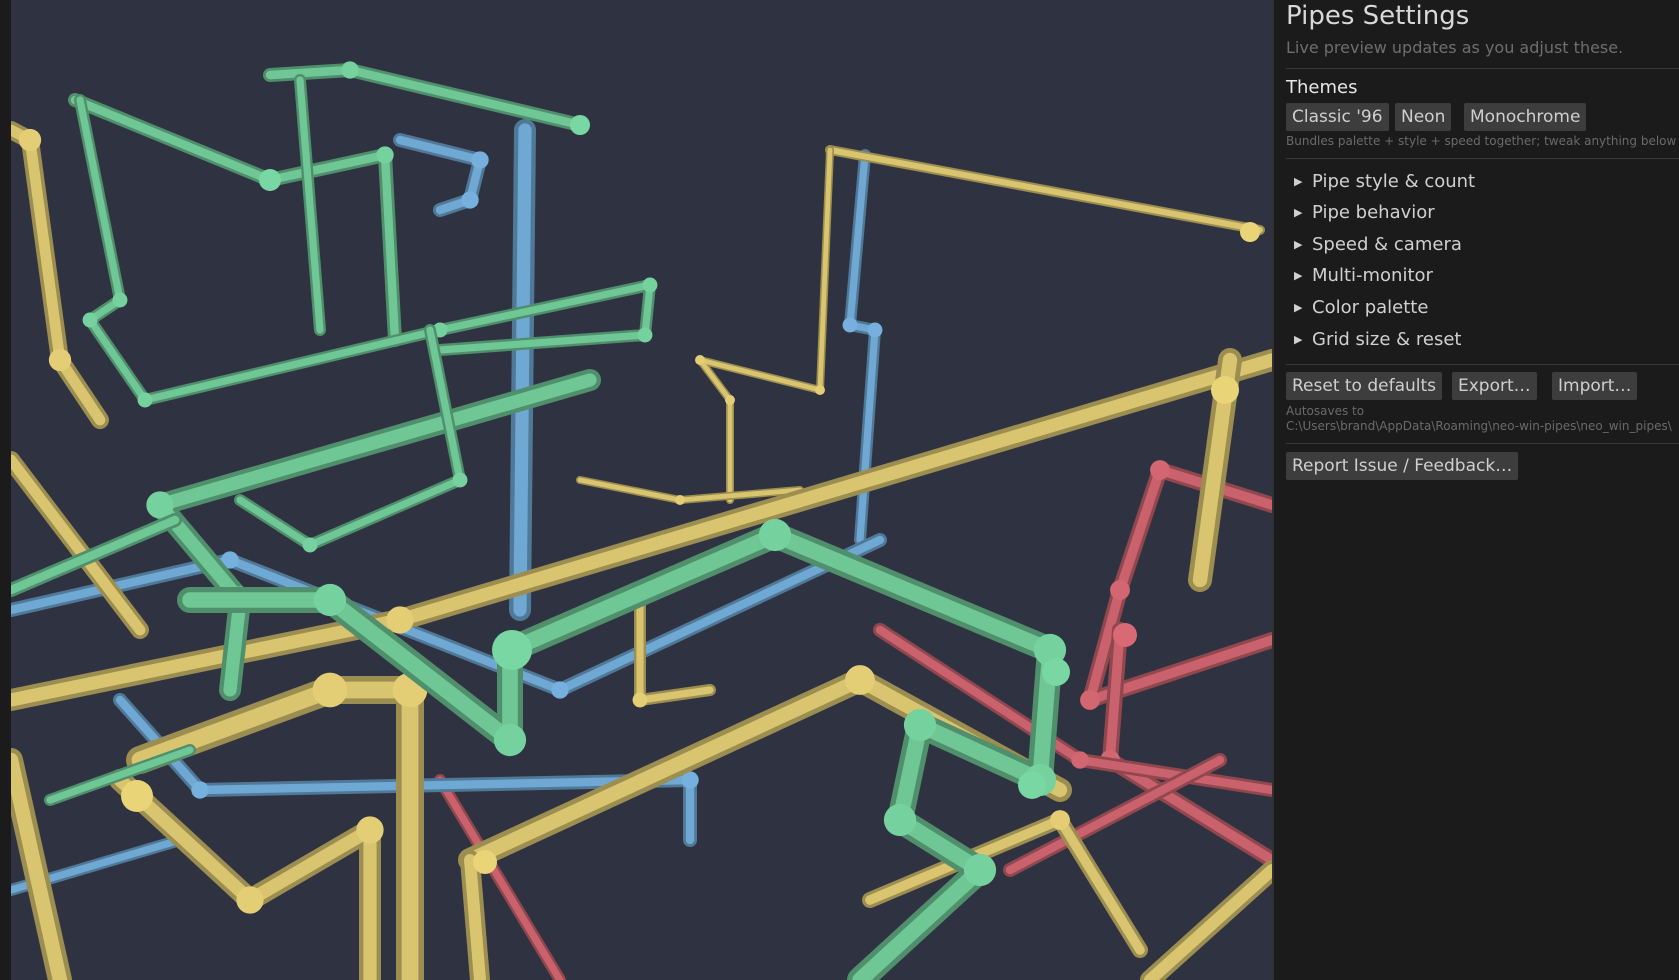 The image size is (1679, 980). Describe the element at coordinates (1378, 16) in the screenshot. I see `panel-title: Pipes Settings` at that location.